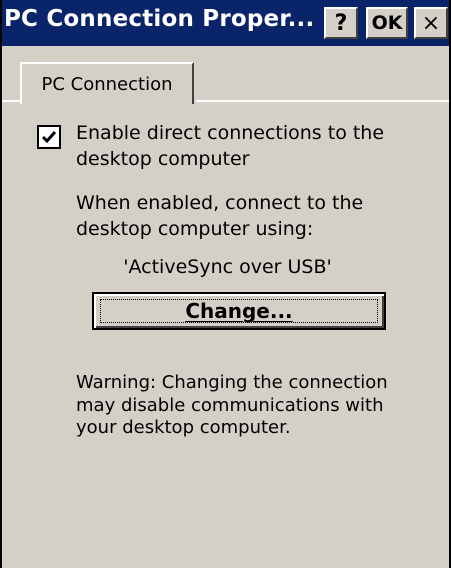 The height and width of the screenshot is (568, 451). I want to click on title-bar: PC Connection Proper... ? OK ×, so click(225, 23).